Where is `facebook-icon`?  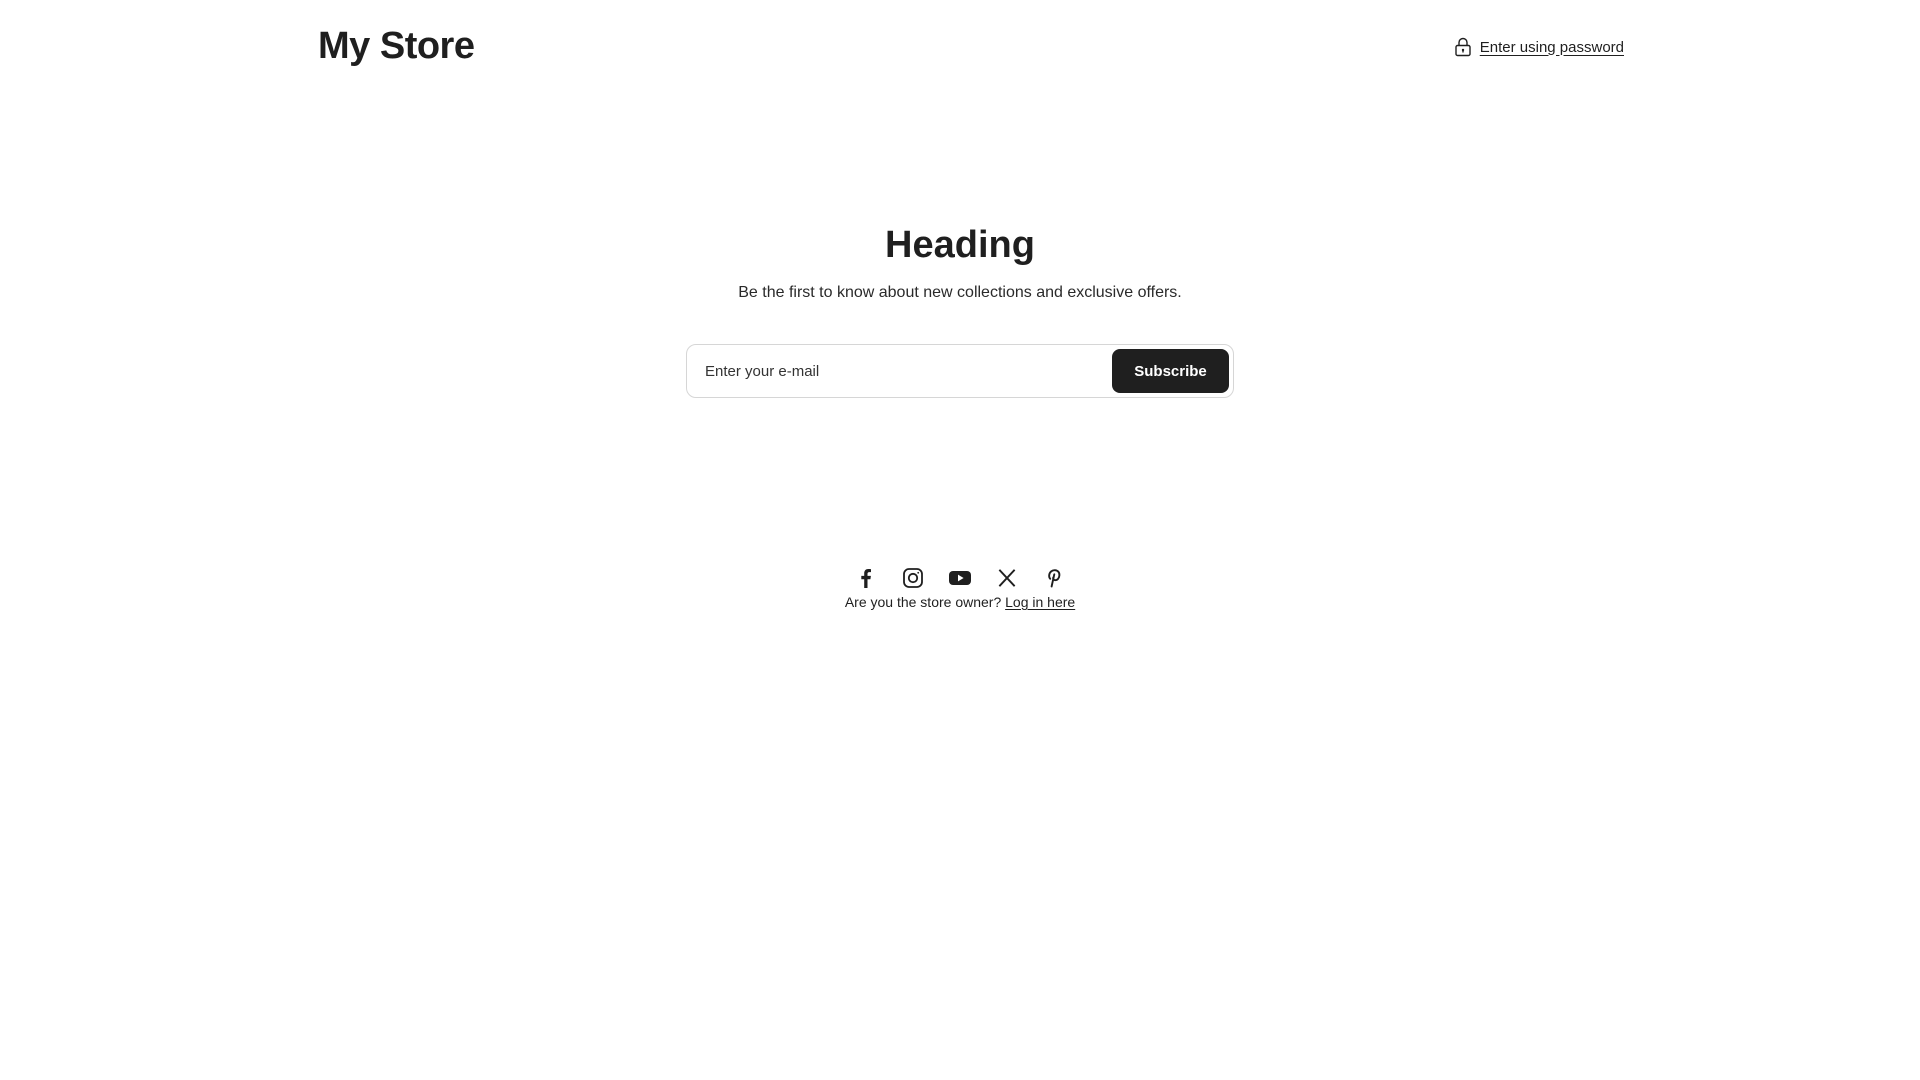
facebook-icon is located at coordinates (866, 578).